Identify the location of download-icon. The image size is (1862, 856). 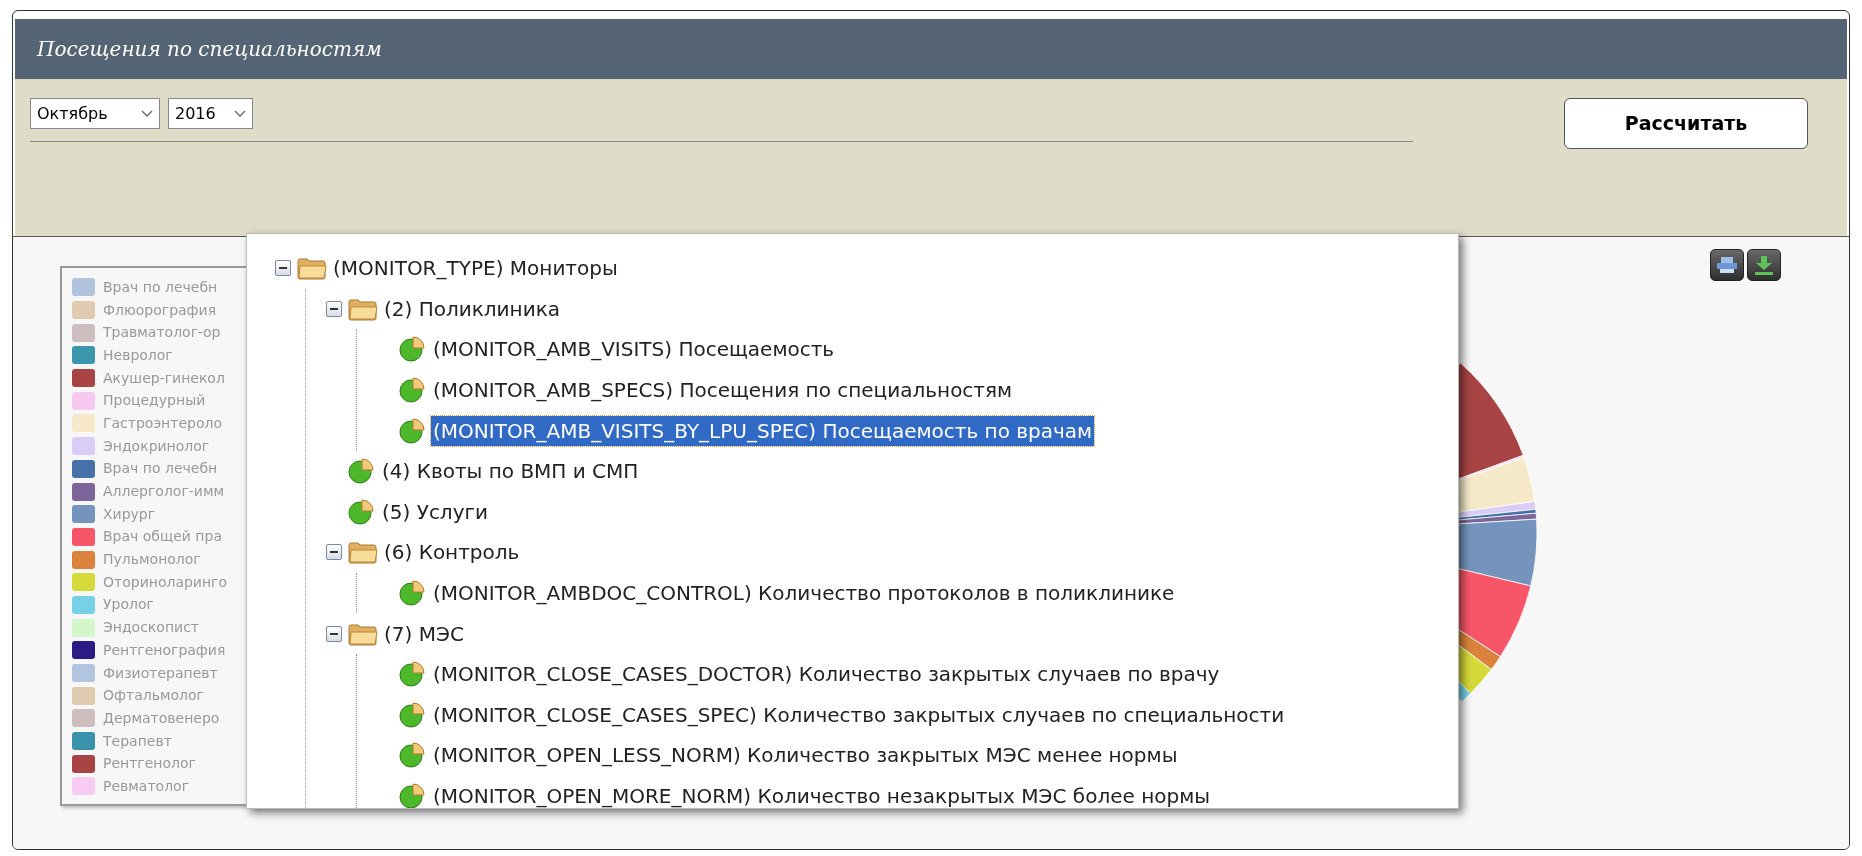
(1764, 265).